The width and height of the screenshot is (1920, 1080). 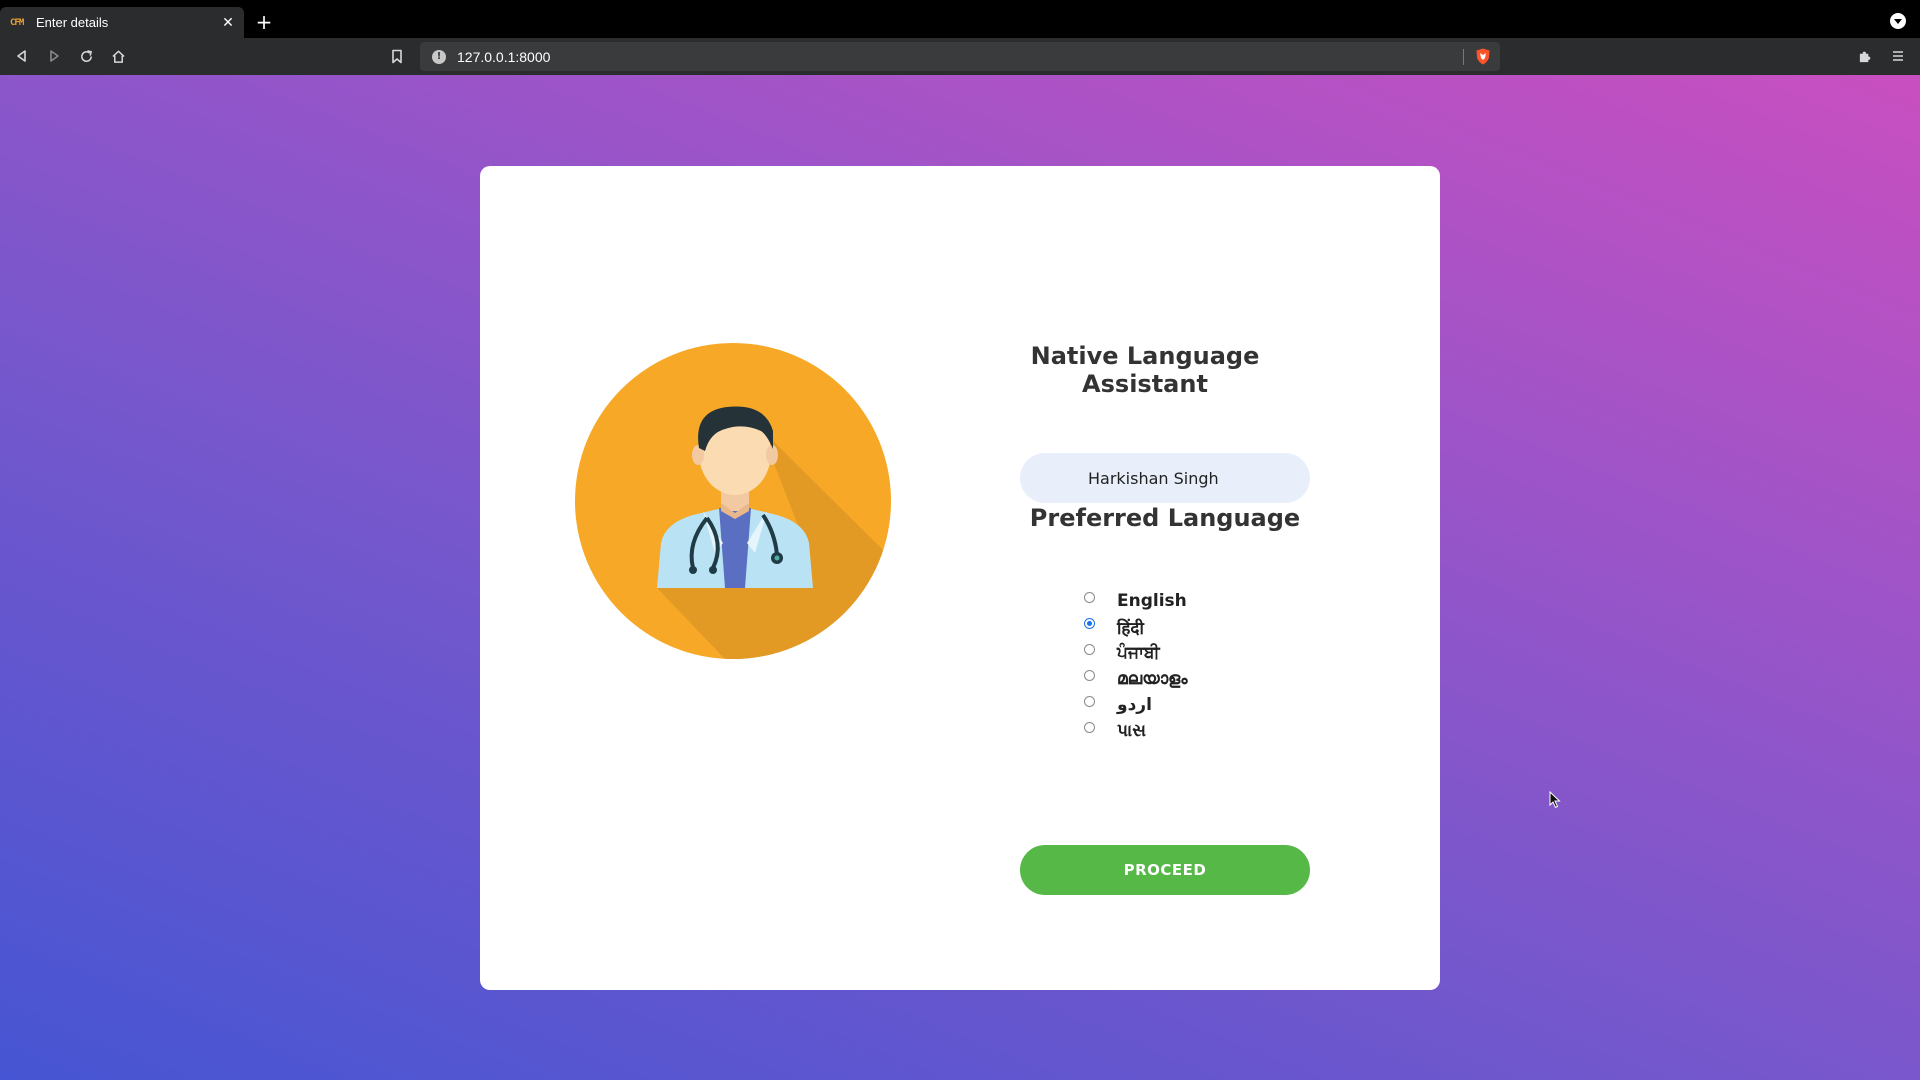 I want to click on language-label: English, so click(x=1152, y=601).